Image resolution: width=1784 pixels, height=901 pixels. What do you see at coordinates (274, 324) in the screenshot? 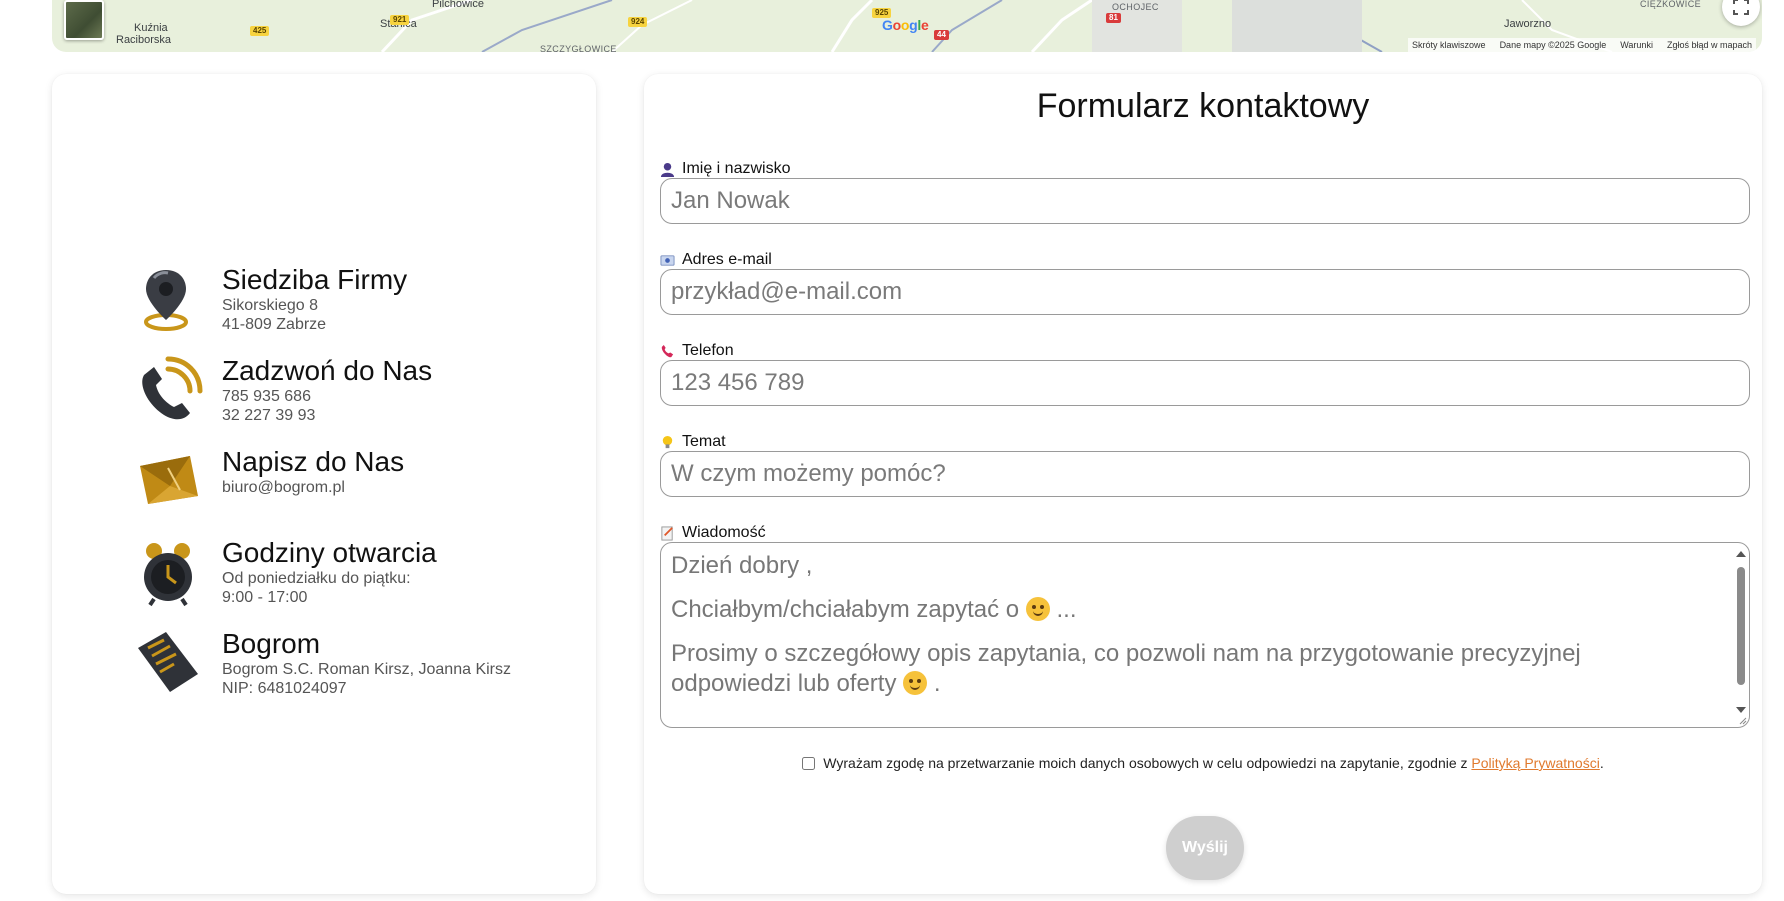
I see `info-line: 41-809 Zabrze` at bounding box center [274, 324].